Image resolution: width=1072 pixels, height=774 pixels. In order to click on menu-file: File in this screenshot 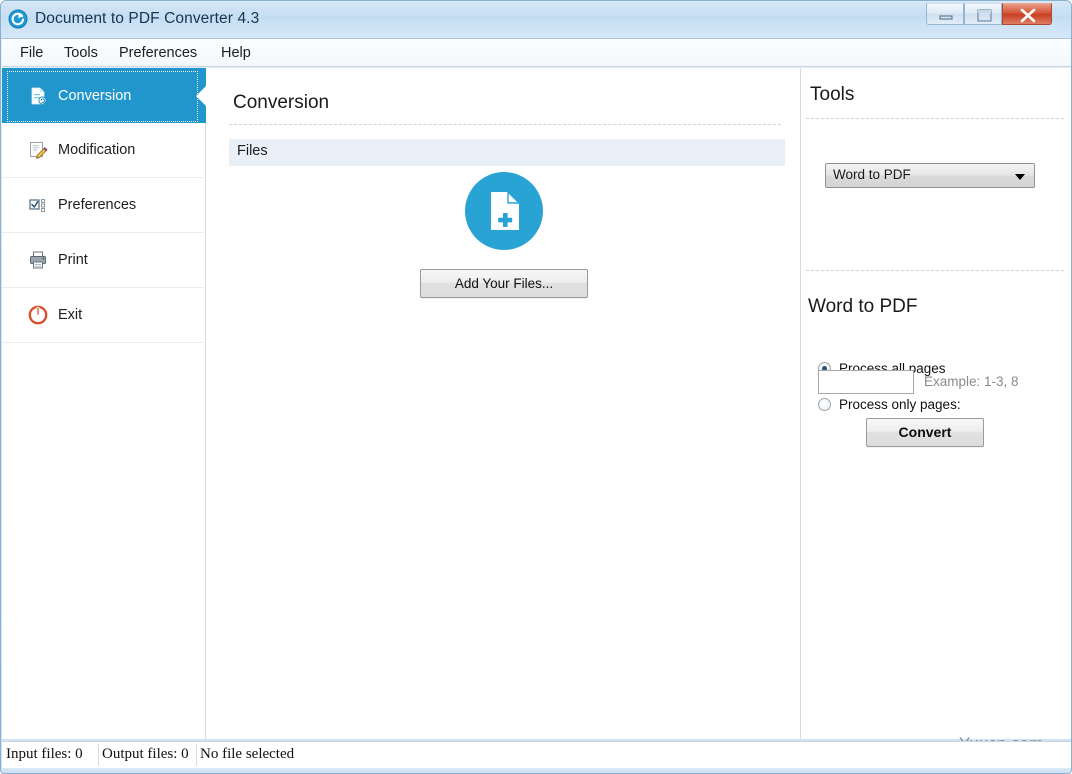, I will do `click(31, 53)`.